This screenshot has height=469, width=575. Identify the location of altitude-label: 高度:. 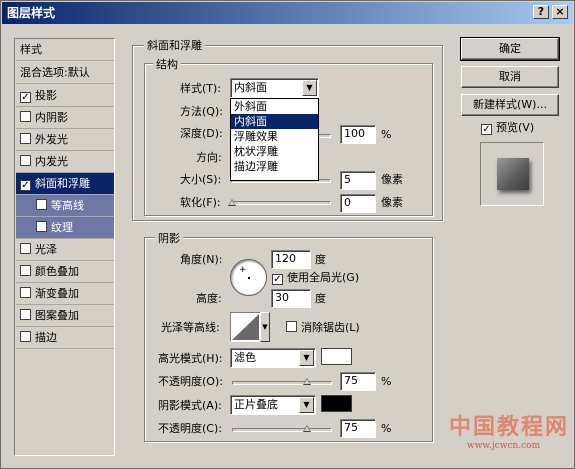
(209, 298).